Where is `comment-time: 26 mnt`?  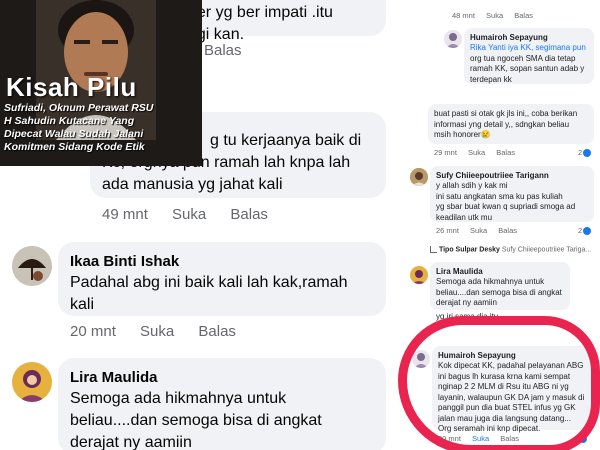 comment-time: 26 mnt is located at coordinates (447, 230).